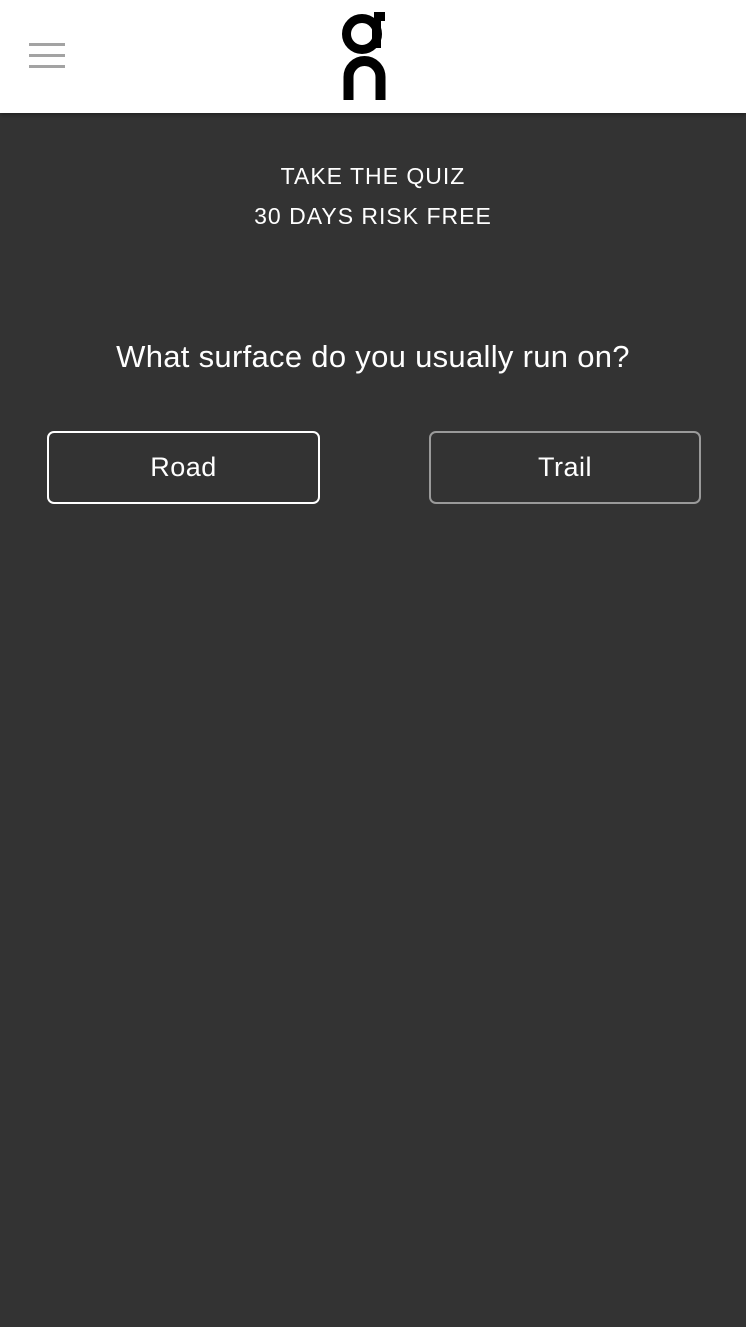 The width and height of the screenshot is (746, 1327). I want to click on hamburger-menu-icon, so click(47, 56).